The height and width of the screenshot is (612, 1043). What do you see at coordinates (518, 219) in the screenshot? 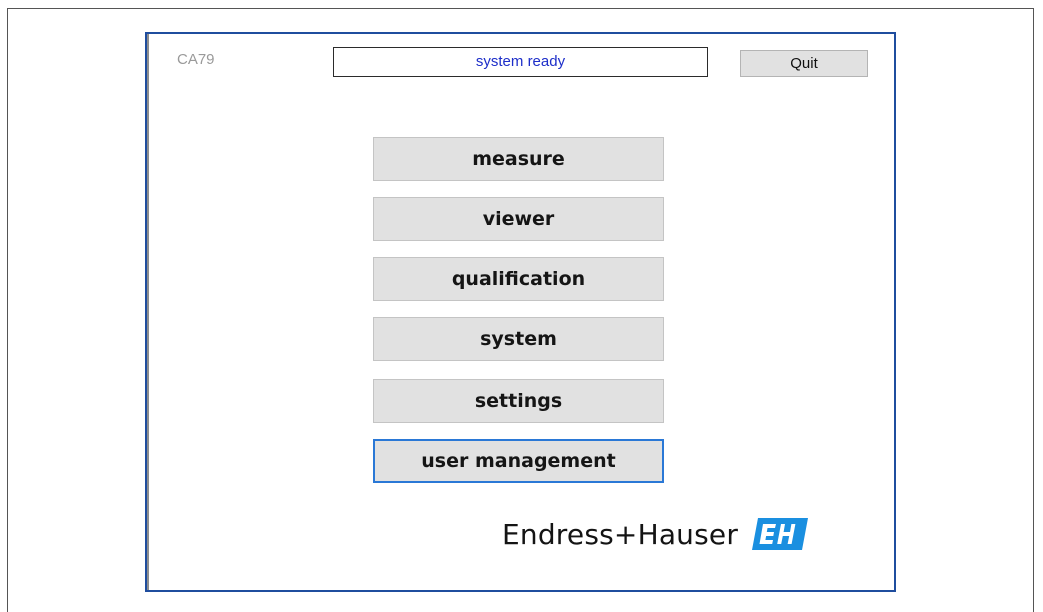
I see `viewer-button: viewer` at bounding box center [518, 219].